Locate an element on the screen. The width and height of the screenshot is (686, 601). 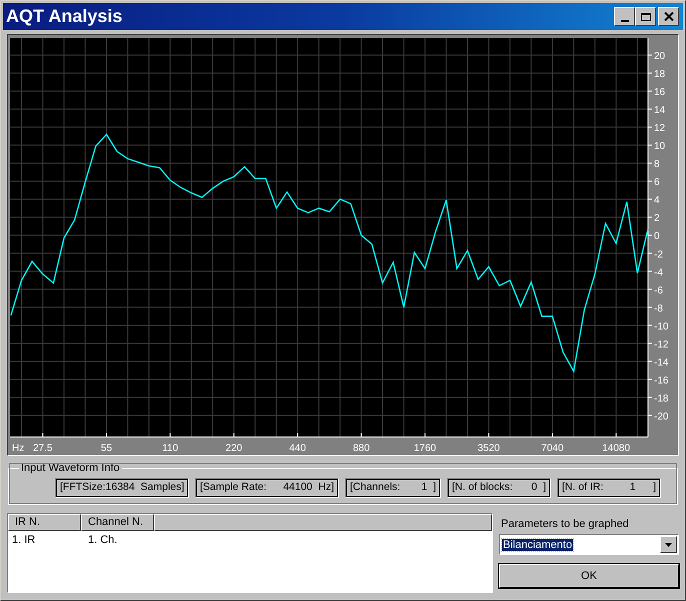
y-tick-label: -6 is located at coordinates (658, 290).